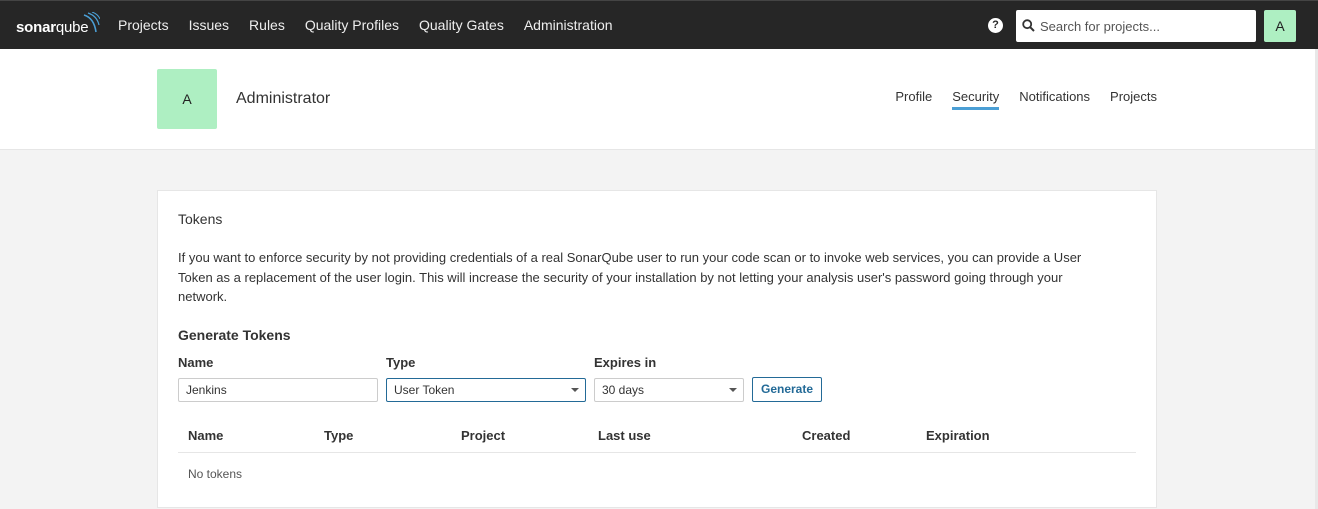 Image resolution: width=1318 pixels, height=509 pixels. Describe the element at coordinates (1054, 99) in the screenshot. I see `tab-notifications: Notifications` at that location.